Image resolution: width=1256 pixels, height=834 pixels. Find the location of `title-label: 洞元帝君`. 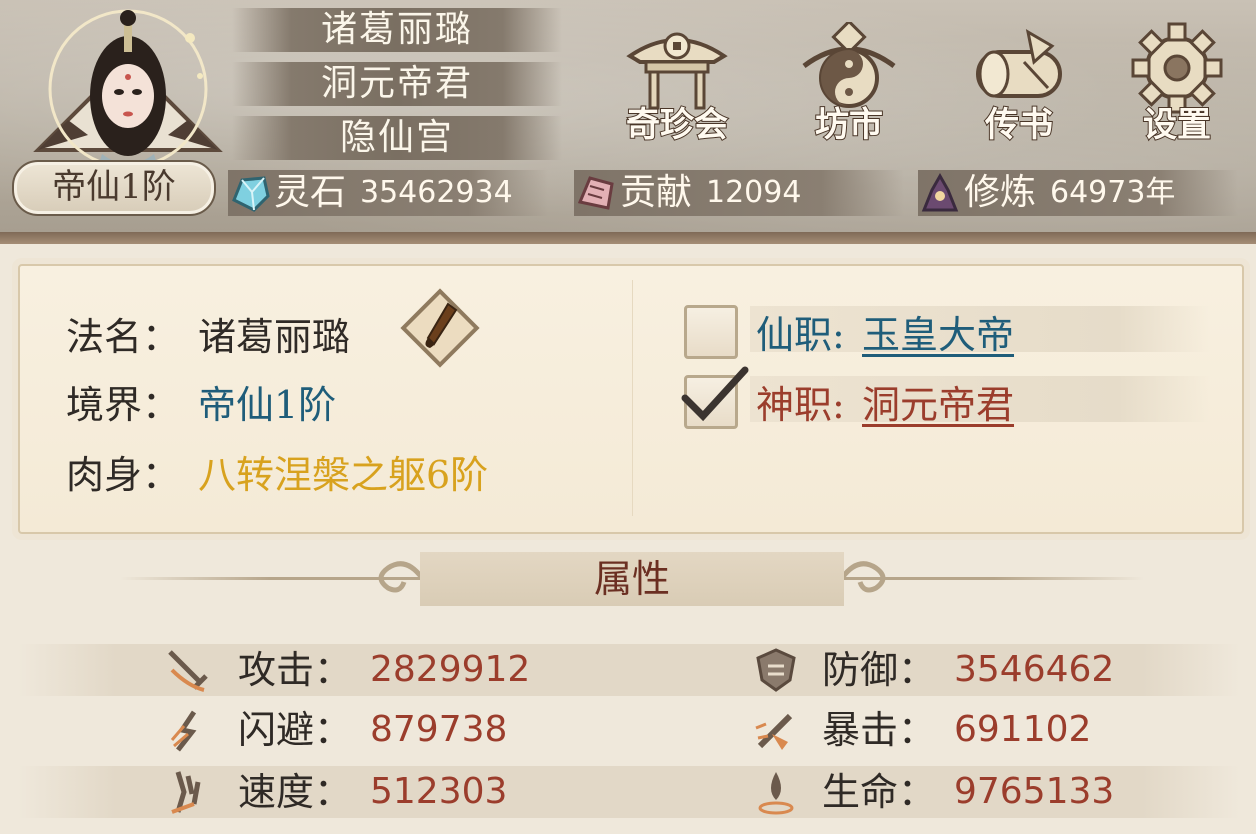

title-label: 洞元帝君 is located at coordinates (396, 83).